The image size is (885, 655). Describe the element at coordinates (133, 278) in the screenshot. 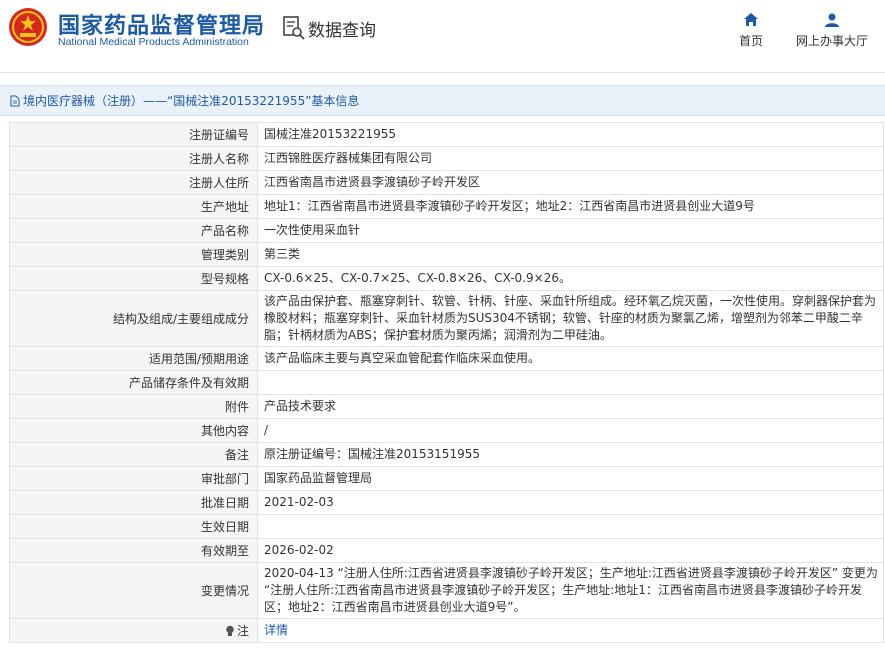

I see `field-label: 型号规格` at that location.